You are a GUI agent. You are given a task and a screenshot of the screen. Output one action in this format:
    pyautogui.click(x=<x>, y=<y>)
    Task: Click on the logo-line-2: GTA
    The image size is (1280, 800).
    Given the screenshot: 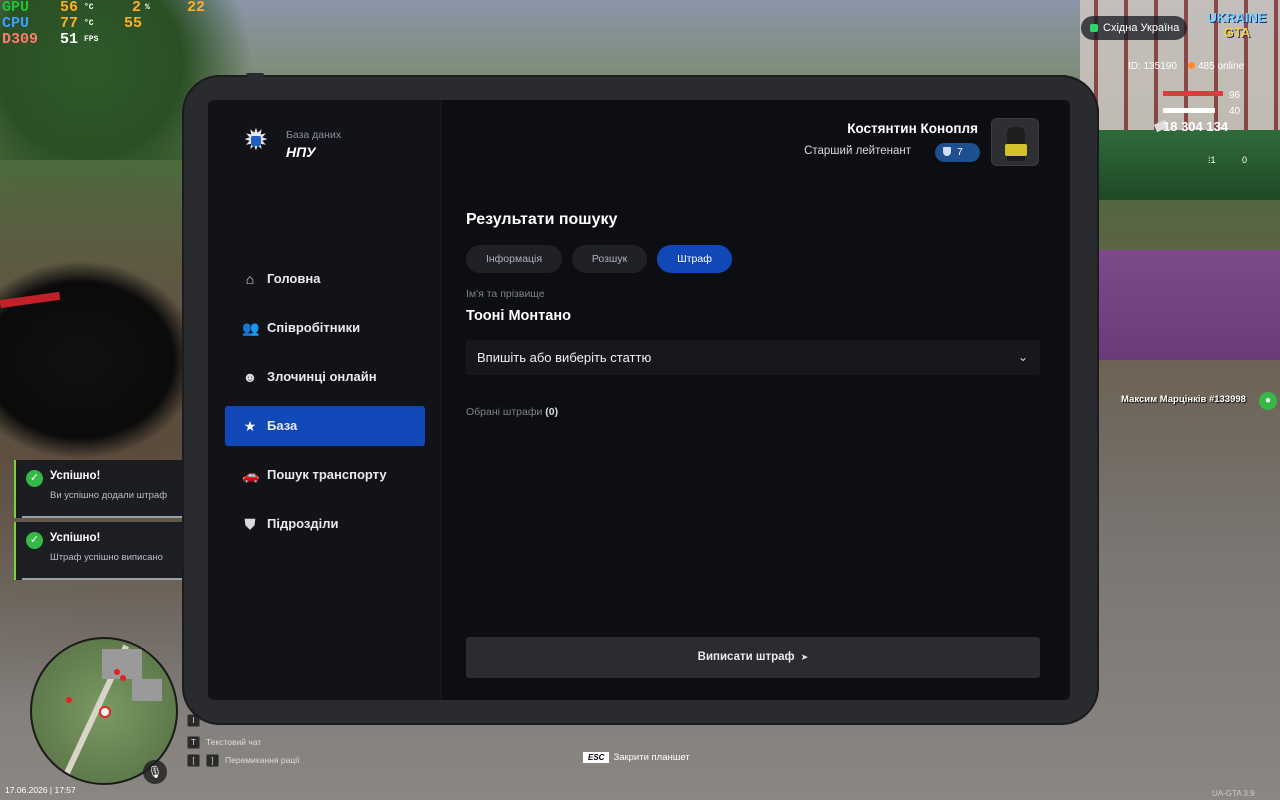 What is the action you would take?
    pyautogui.click(x=1237, y=32)
    